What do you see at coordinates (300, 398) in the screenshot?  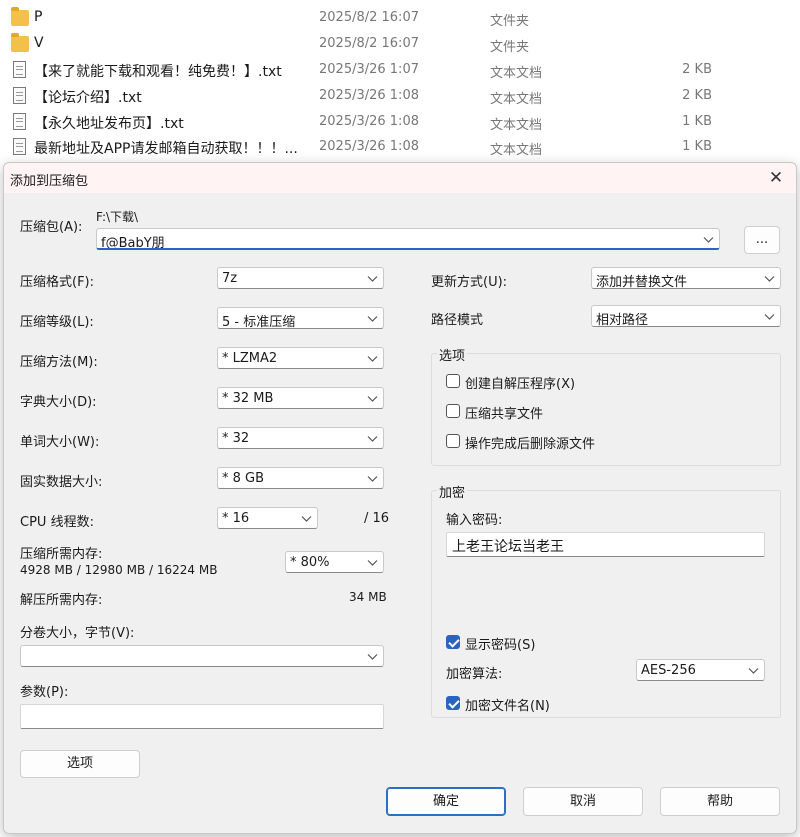 I see `dict-combo: * 32 MB` at bounding box center [300, 398].